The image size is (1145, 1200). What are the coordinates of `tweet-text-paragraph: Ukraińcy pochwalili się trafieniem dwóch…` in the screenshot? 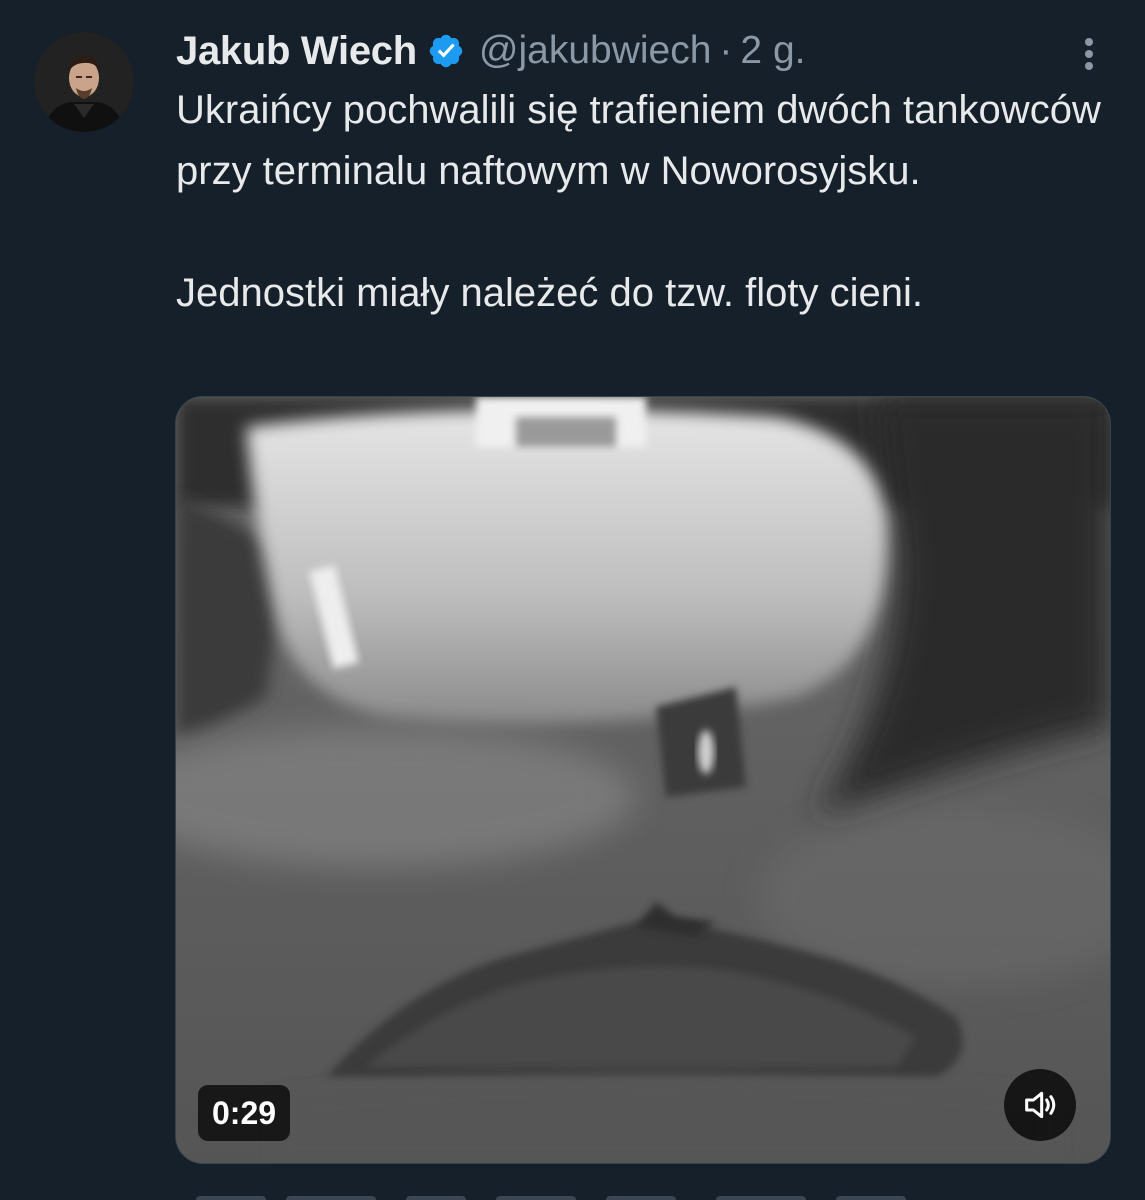 It's located at (638, 140).